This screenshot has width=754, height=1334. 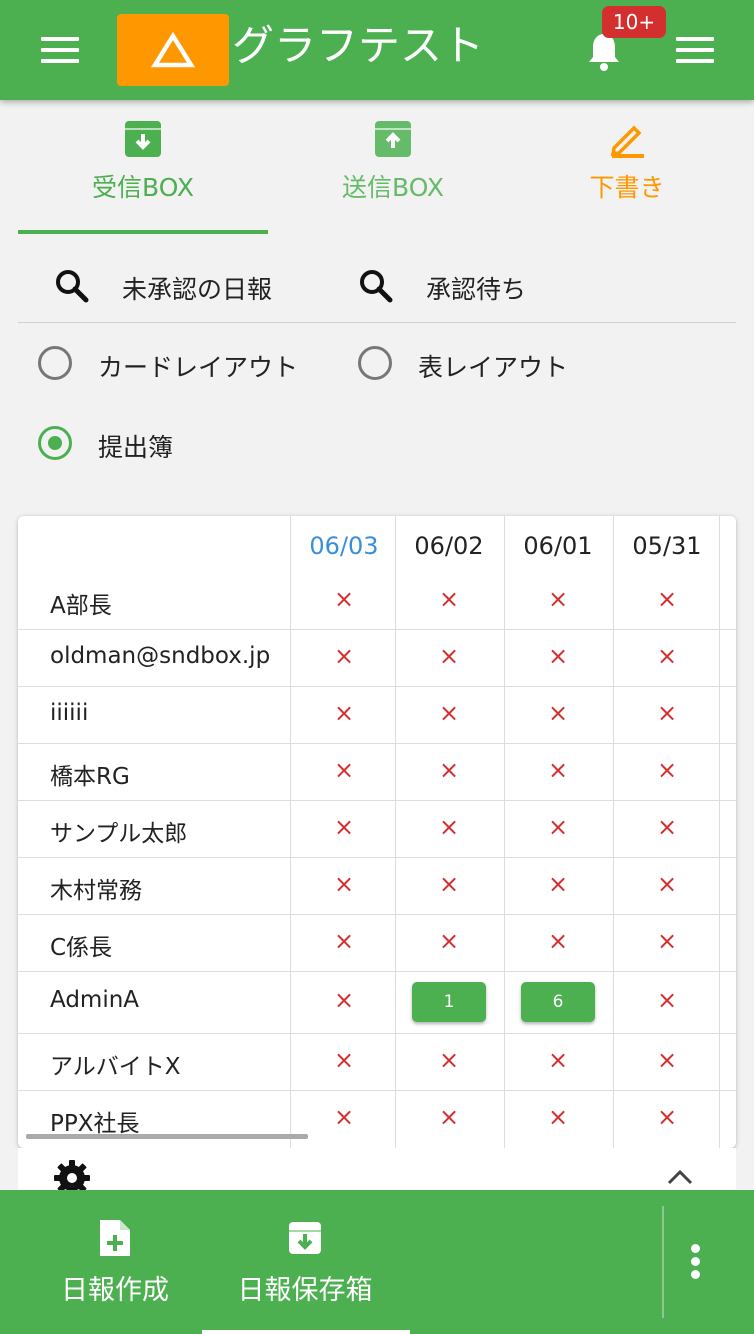 I want to click on nav-report-archive-label: 日報保存箱, so click(x=305, y=1290).